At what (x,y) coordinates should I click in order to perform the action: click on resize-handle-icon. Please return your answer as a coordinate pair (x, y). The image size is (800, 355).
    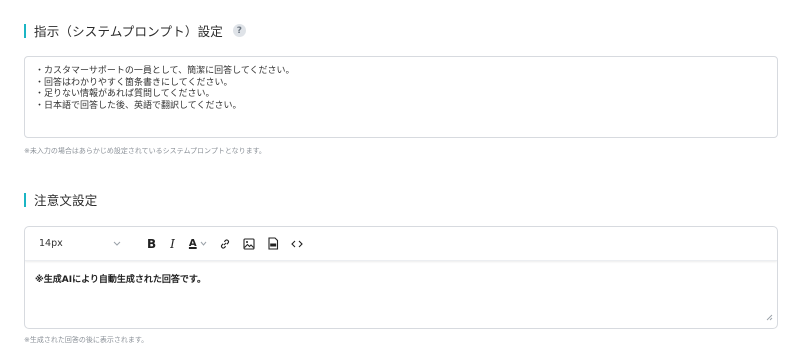
    Looking at the image, I should click on (769, 315).